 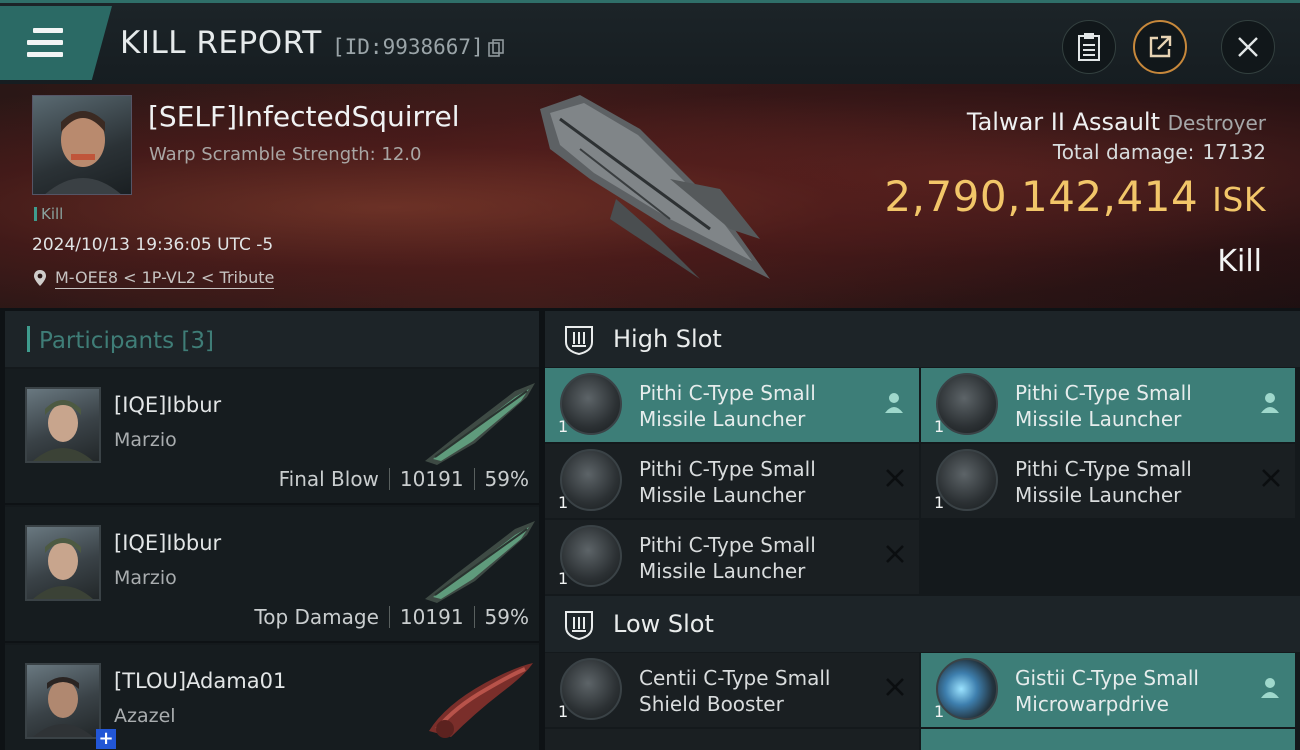 What do you see at coordinates (221, 43) in the screenshot?
I see `page-title: KILL REPORT` at bounding box center [221, 43].